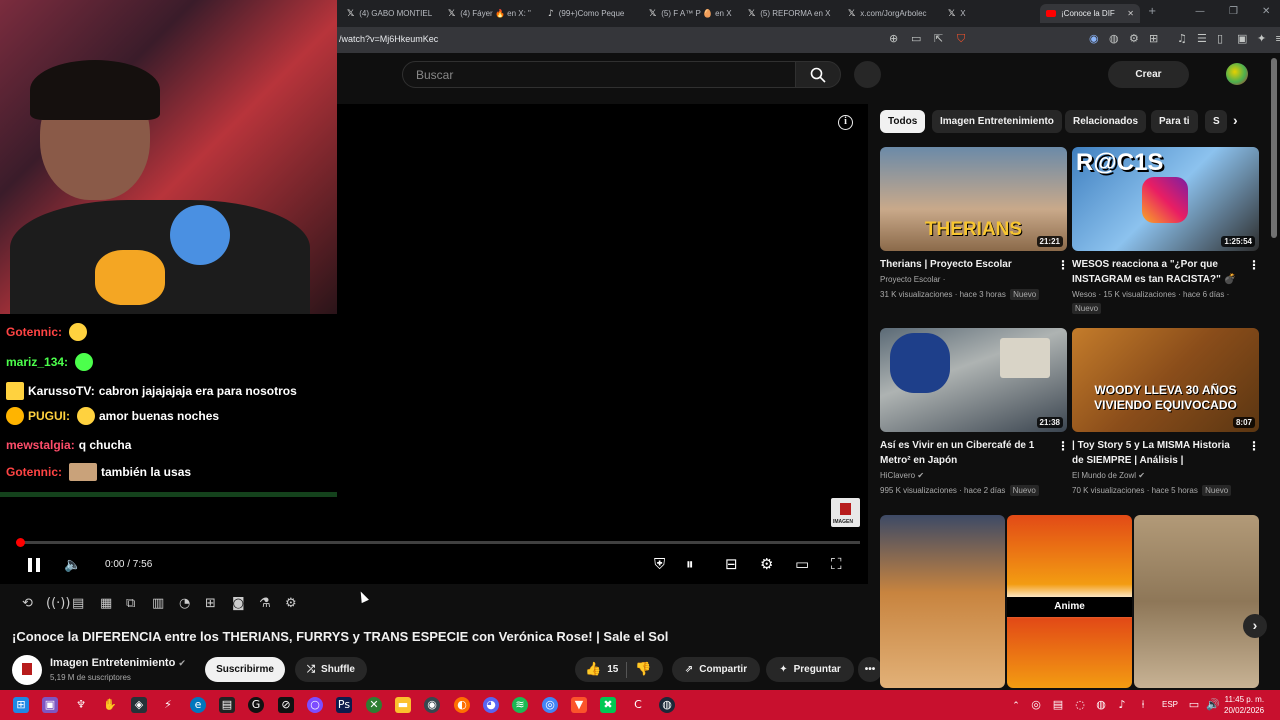 Image resolution: width=1280 pixels, height=720 pixels. What do you see at coordinates (993, 13) in the screenshot?
I see `browser-tab: 𝕏X` at bounding box center [993, 13].